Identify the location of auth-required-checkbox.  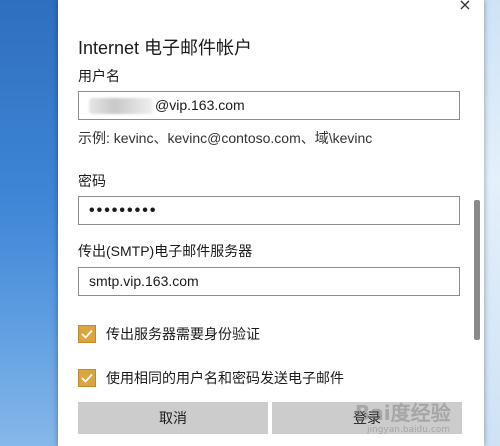
(87, 334).